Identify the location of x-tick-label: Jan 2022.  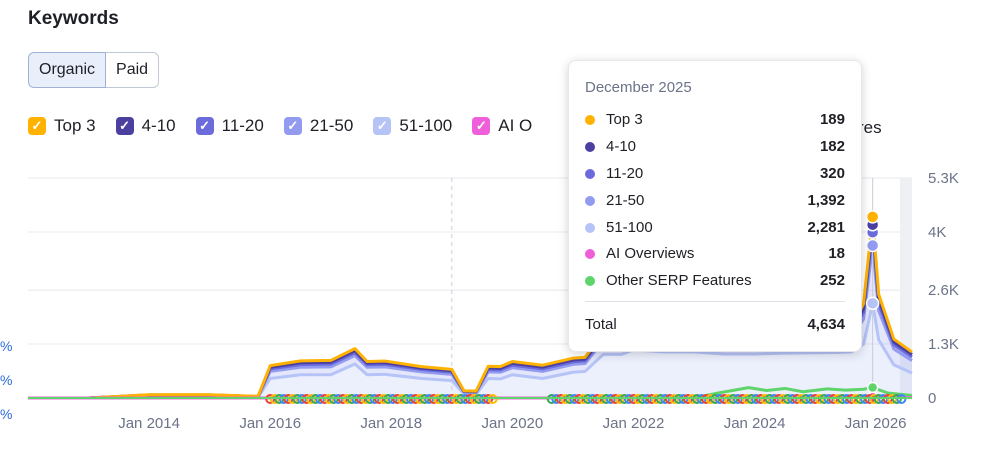
(634, 423).